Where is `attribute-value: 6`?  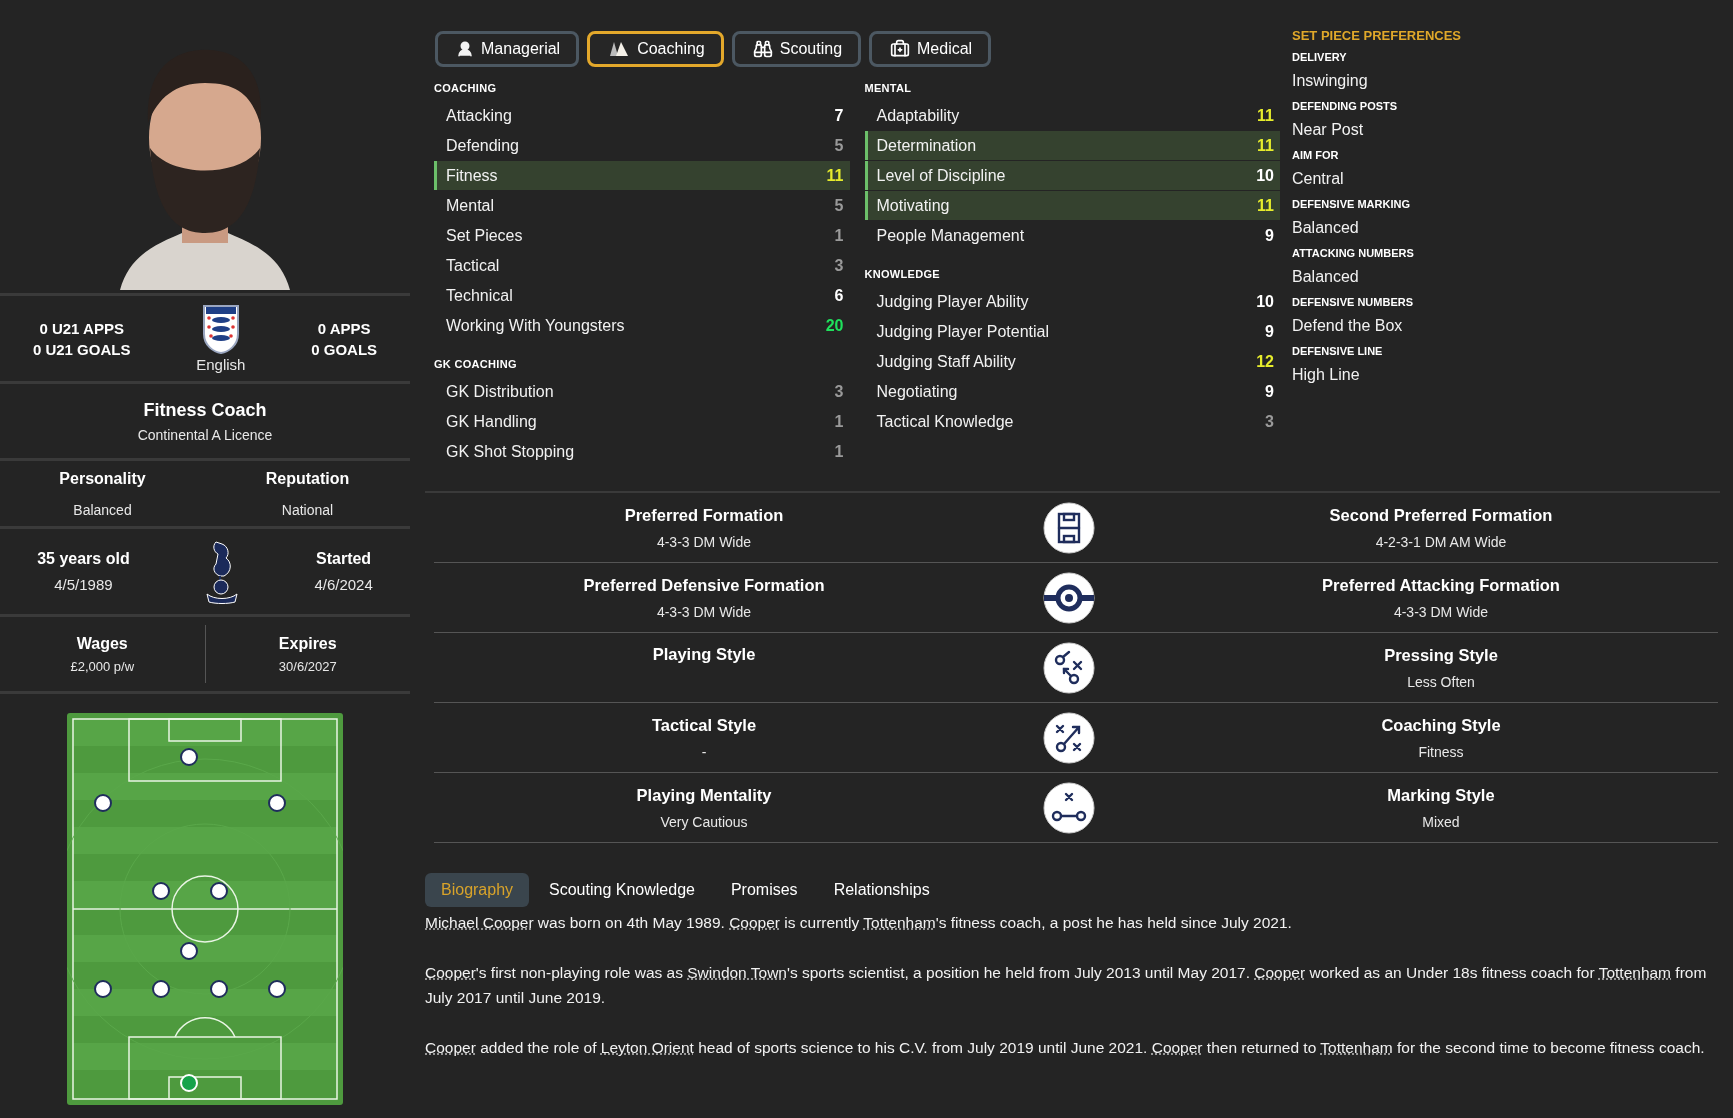 attribute-value: 6 is located at coordinates (839, 295).